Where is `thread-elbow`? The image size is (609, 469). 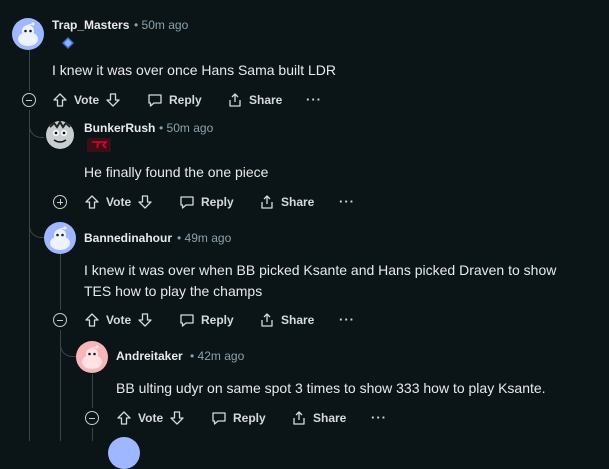 thread-elbow is located at coordinates (68, 348).